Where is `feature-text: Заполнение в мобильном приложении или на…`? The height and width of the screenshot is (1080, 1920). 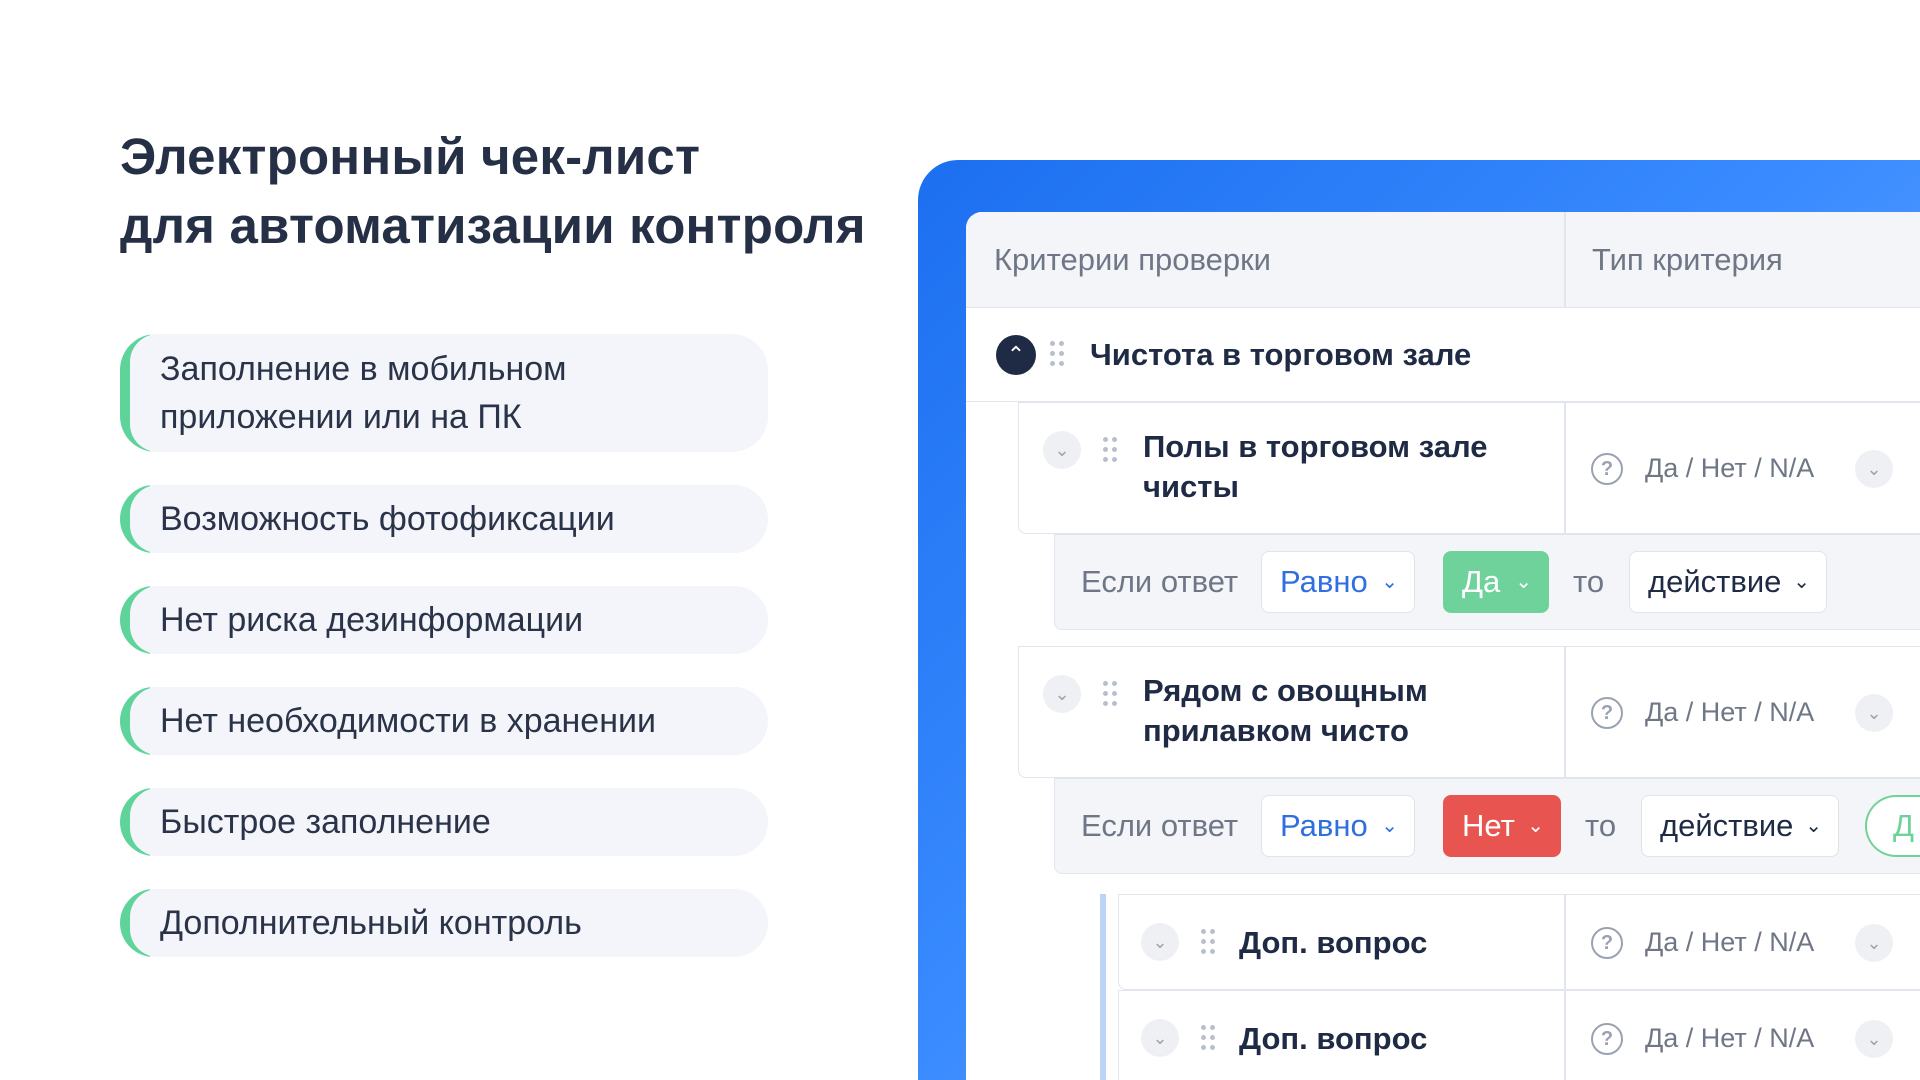 feature-text: Заполнение в мобильном приложении или на… is located at coordinates (363, 393).